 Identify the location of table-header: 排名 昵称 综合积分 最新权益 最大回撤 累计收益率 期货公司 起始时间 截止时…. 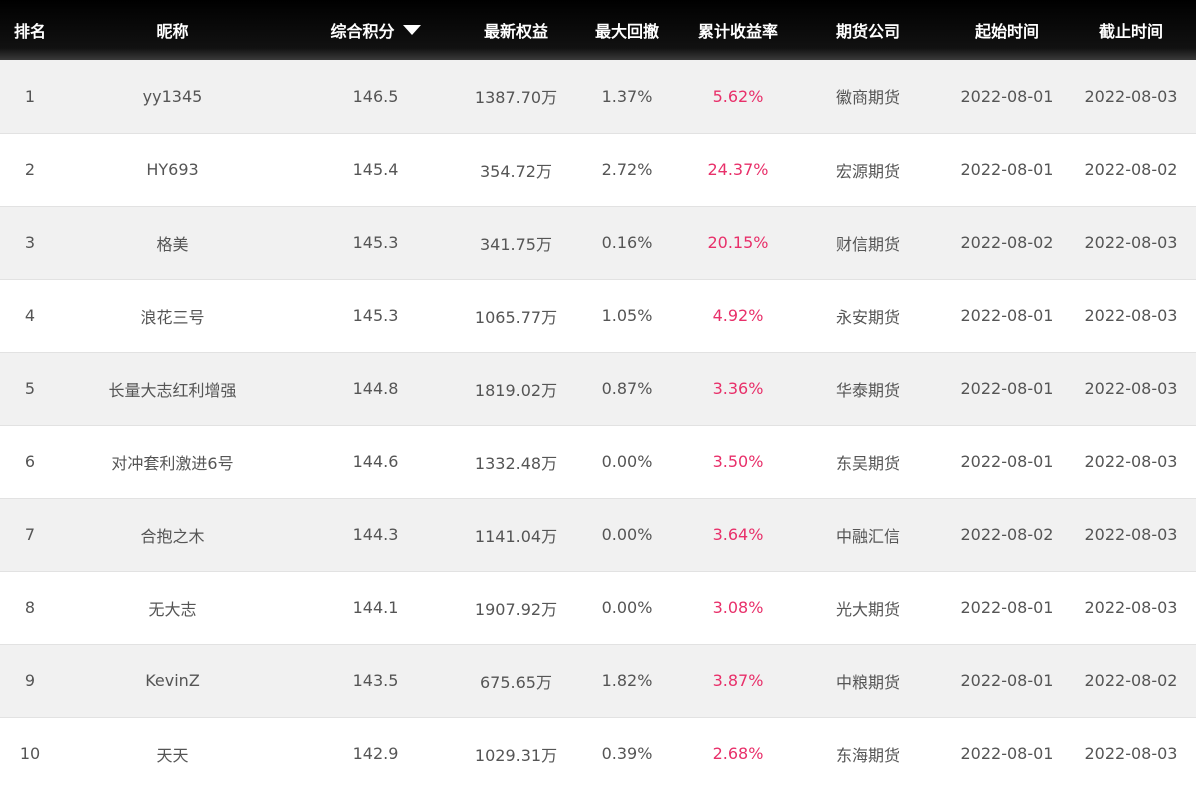
(598, 30).